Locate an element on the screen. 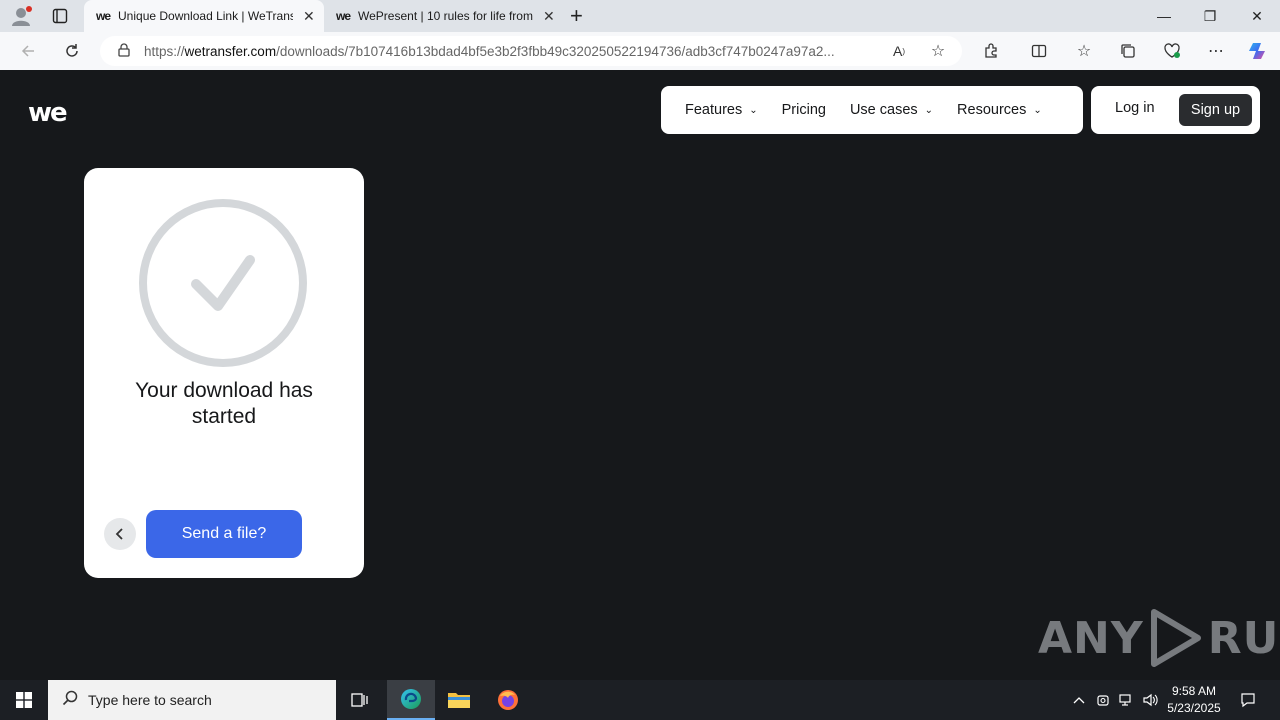 The height and width of the screenshot is (720, 1280). send-file-button: Send a file? is located at coordinates (224, 534).